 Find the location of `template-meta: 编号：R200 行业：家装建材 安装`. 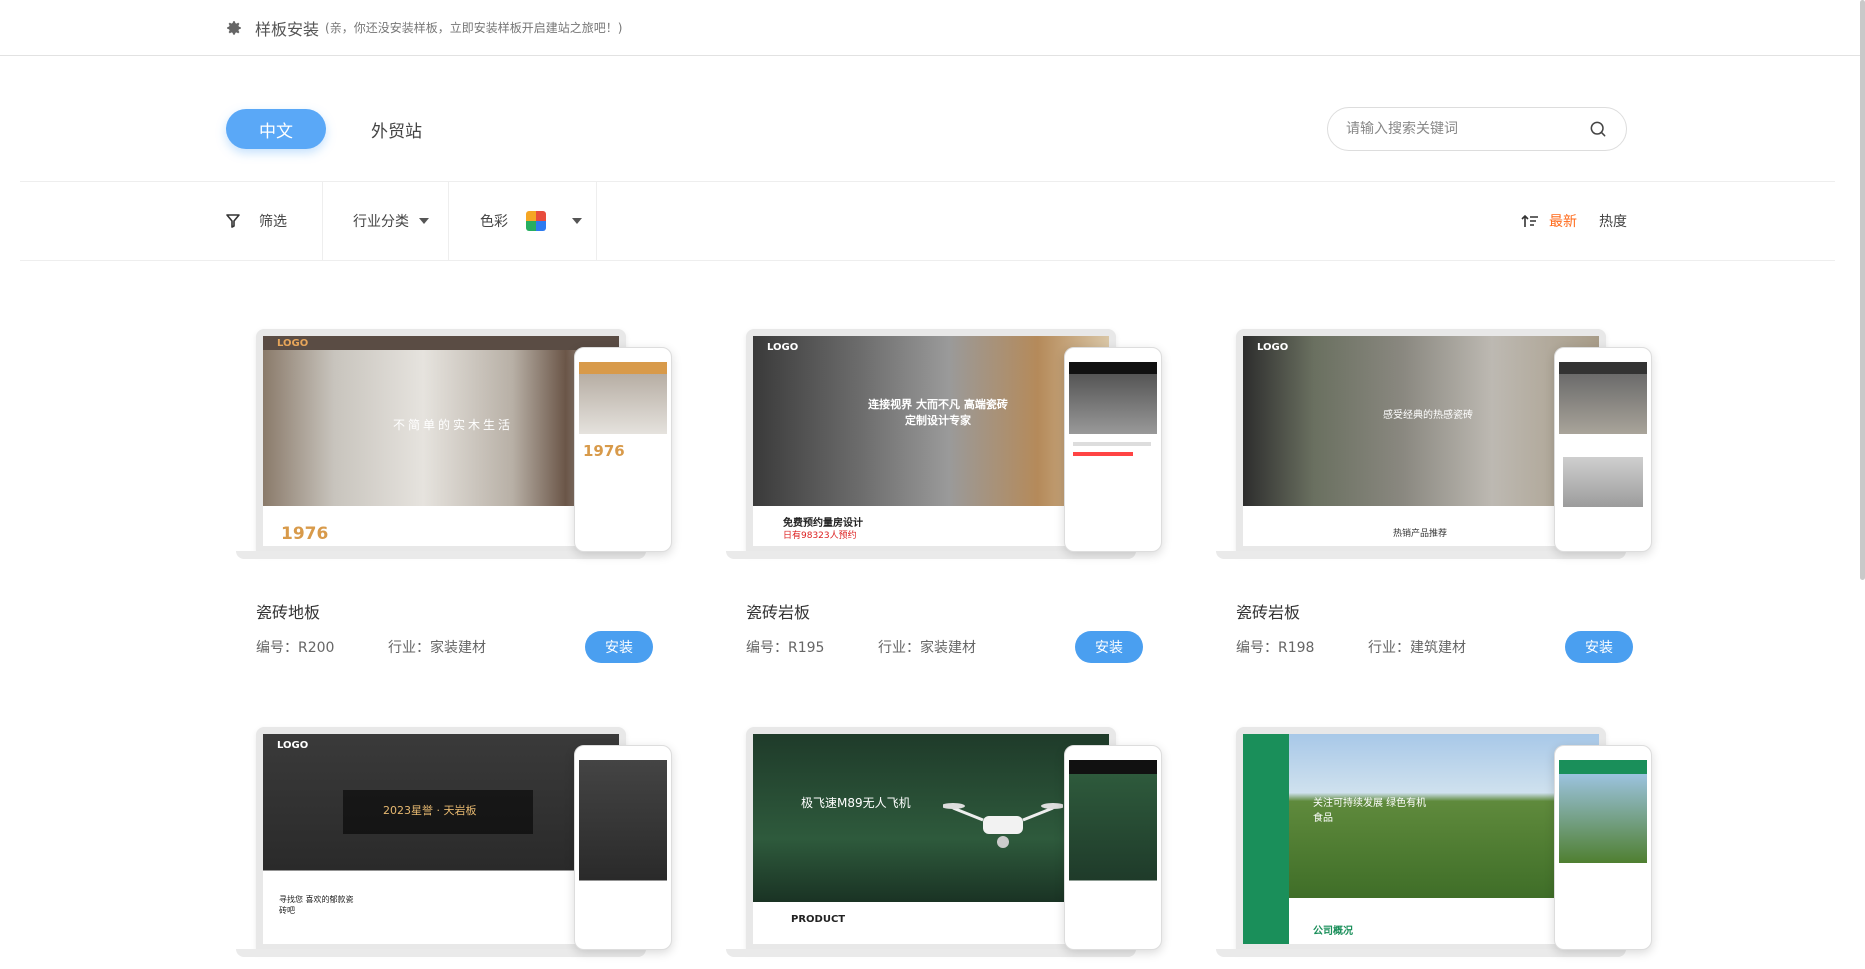

template-meta: 编号：R200 行业：家装建材 安装 is located at coordinates (471, 647).